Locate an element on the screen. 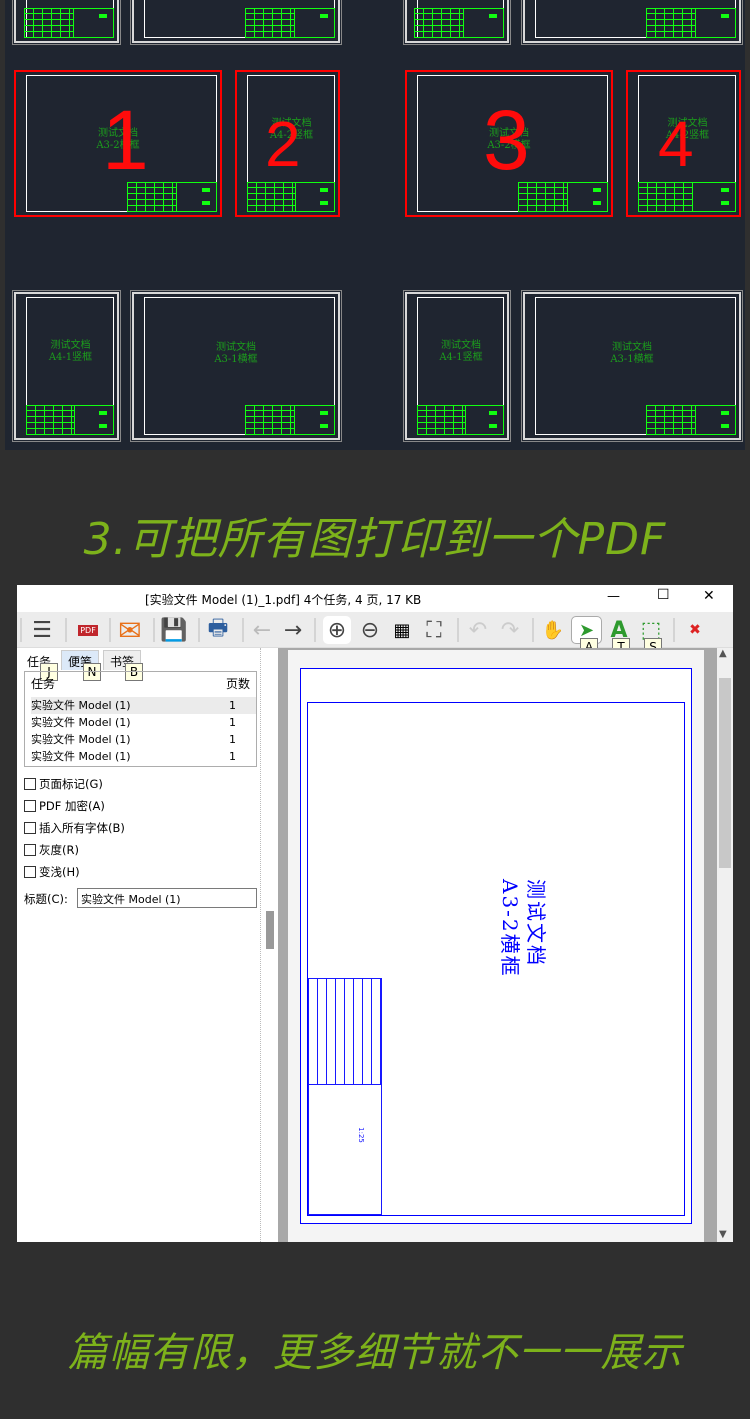  scroll-down-icon: ▼ is located at coordinates (723, 1234).